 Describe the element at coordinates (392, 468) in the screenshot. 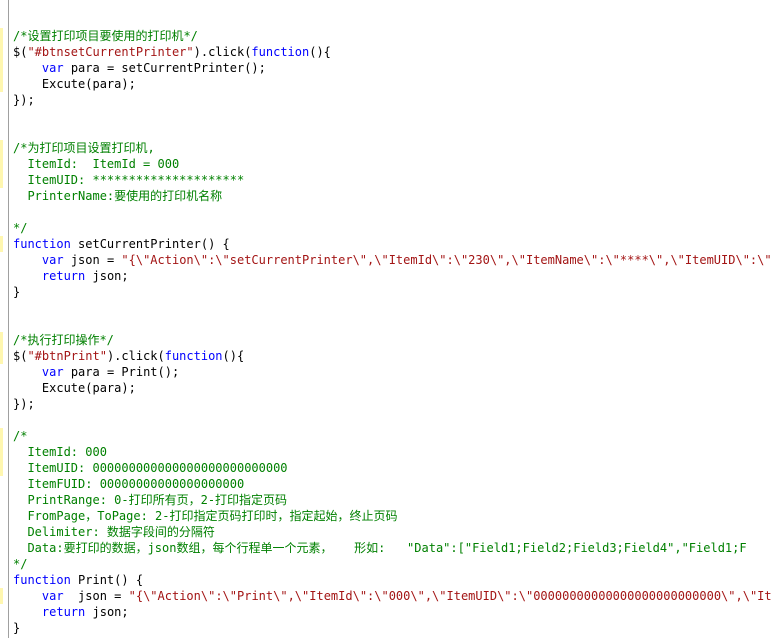

I see `code-line: ItemUID: 000000000000000000000000000` at that location.